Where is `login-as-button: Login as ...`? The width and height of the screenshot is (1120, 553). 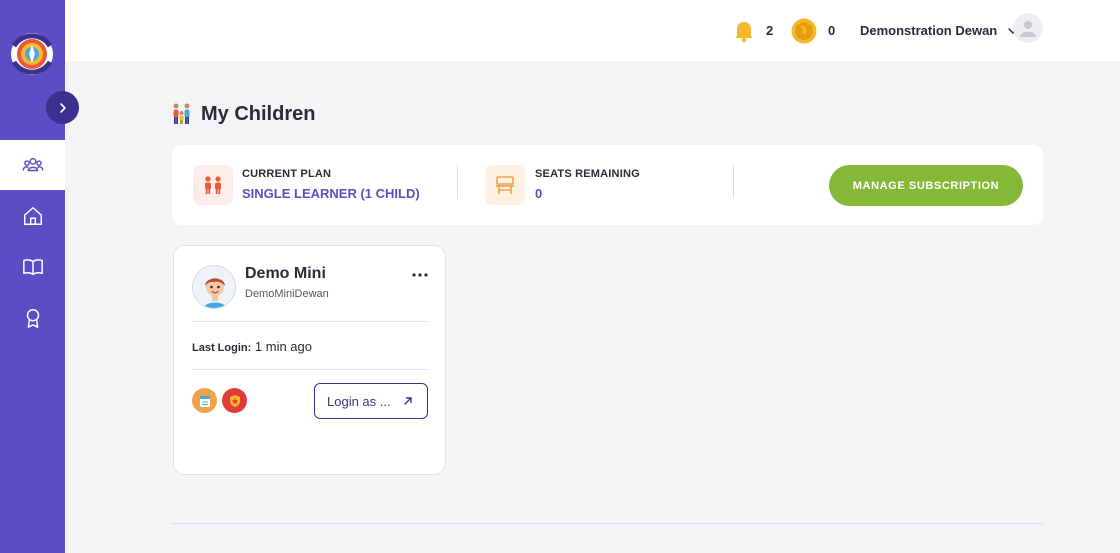 login-as-button: Login as ... is located at coordinates (371, 401).